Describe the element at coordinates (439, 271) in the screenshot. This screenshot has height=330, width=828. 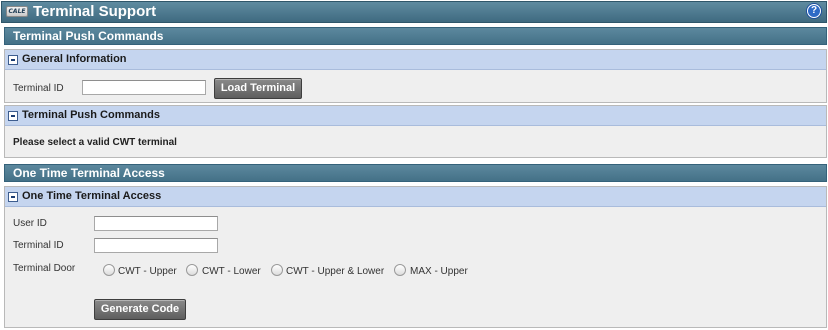
I see `radio-label: MAX - Upper` at that location.